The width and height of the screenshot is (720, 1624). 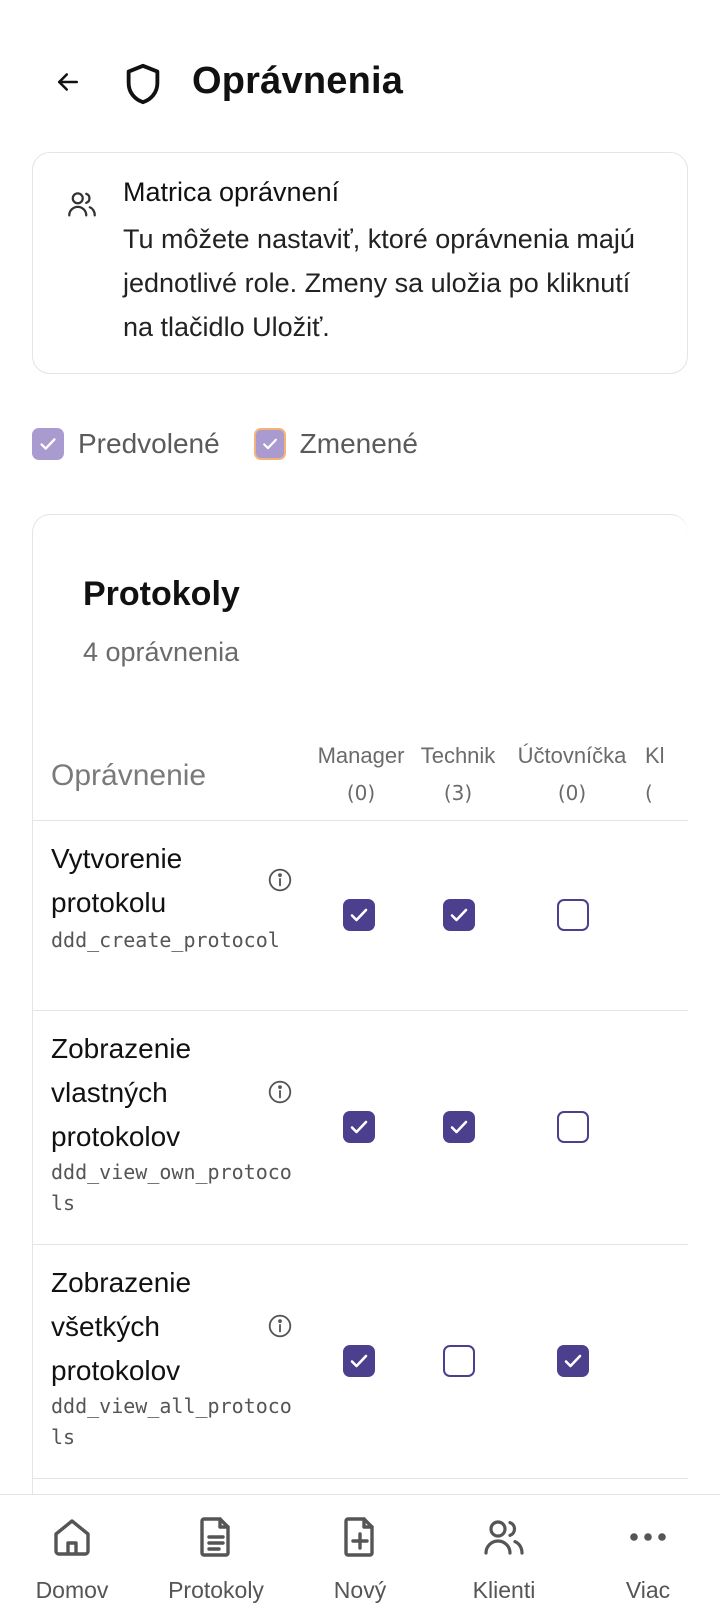 What do you see at coordinates (649, 793) in the screenshot?
I see `role-count: (` at bounding box center [649, 793].